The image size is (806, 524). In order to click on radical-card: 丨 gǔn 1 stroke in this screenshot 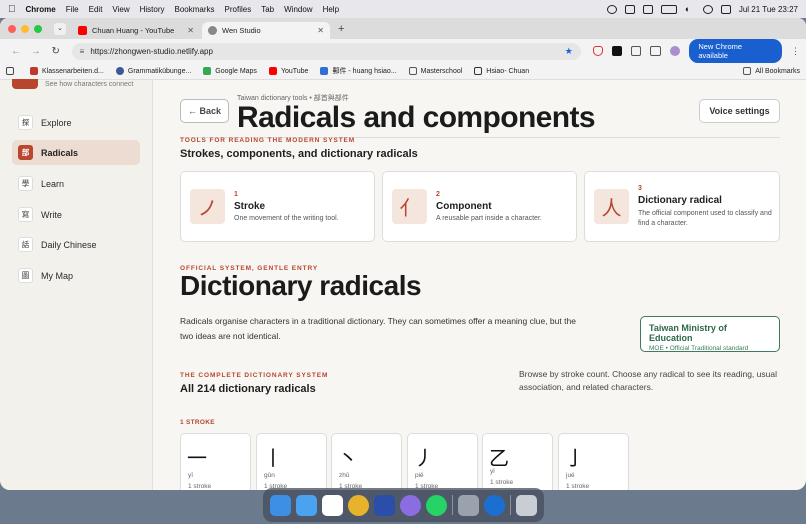, I will do `click(291, 461)`.